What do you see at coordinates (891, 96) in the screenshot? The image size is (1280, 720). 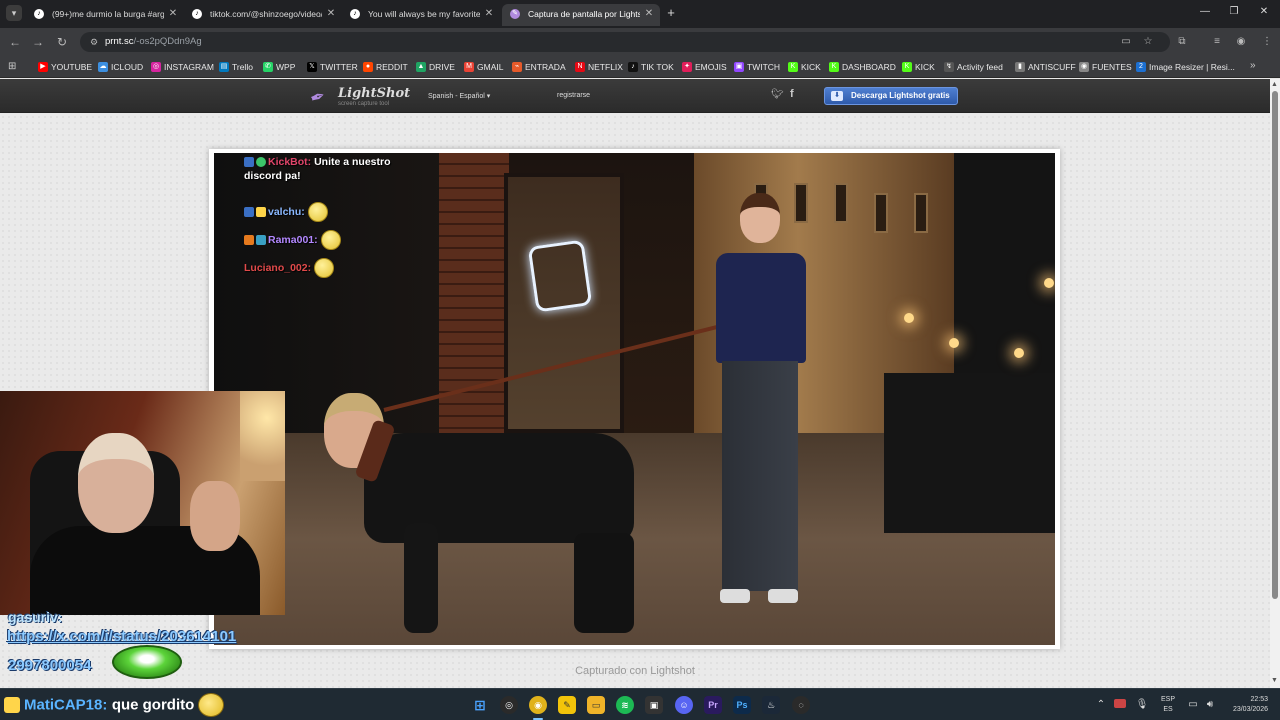 I see `download-button: ⬇ Descarga Lightshot gratis` at bounding box center [891, 96].